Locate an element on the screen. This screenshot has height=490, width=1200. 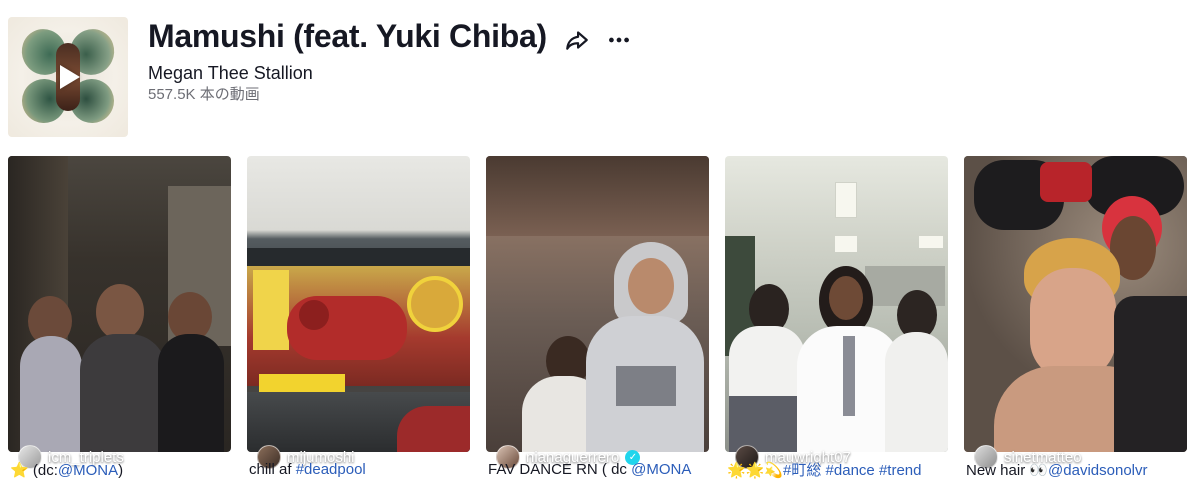
more-icon is located at coordinates (619, 40).